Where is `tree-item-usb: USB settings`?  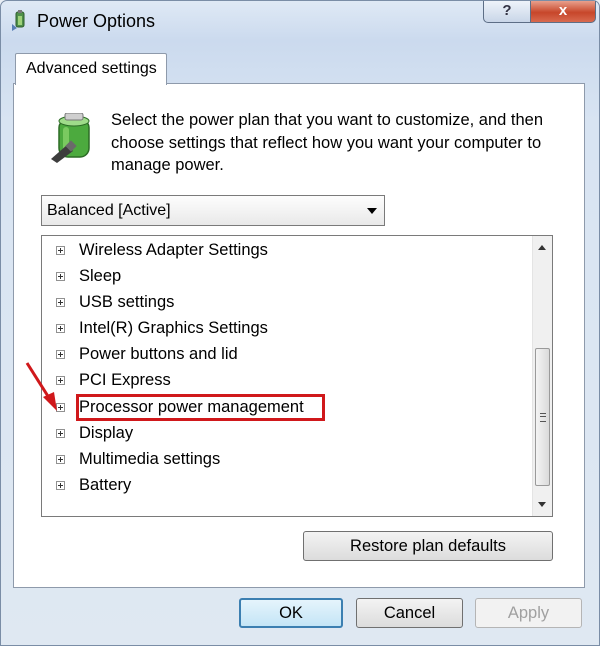
tree-item-usb: USB settings is located at coordinates (282, 303).